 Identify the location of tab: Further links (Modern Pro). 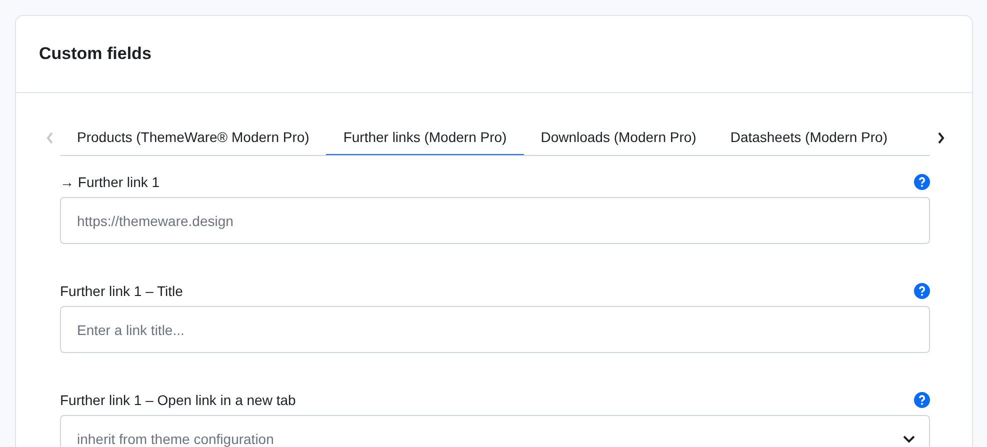
(425, 137).